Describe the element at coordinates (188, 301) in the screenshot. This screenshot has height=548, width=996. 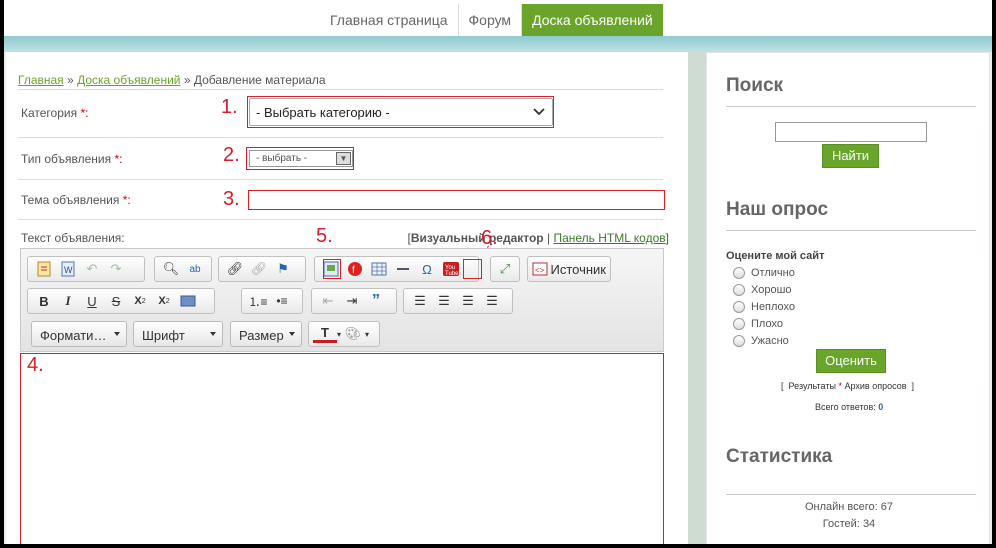
I see `remove-format-icon` at that location.